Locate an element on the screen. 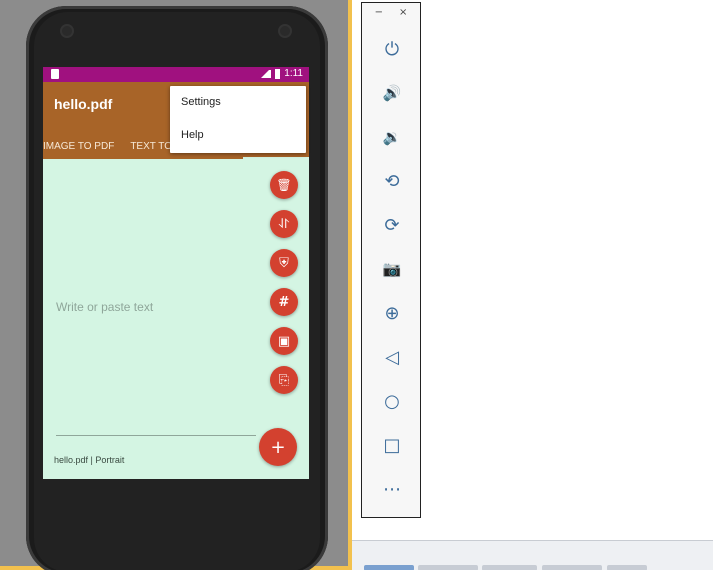 The width and height of the screenshot is (713, 570). volume-down-icon: 🔉 is located at coordinates (392, 137).